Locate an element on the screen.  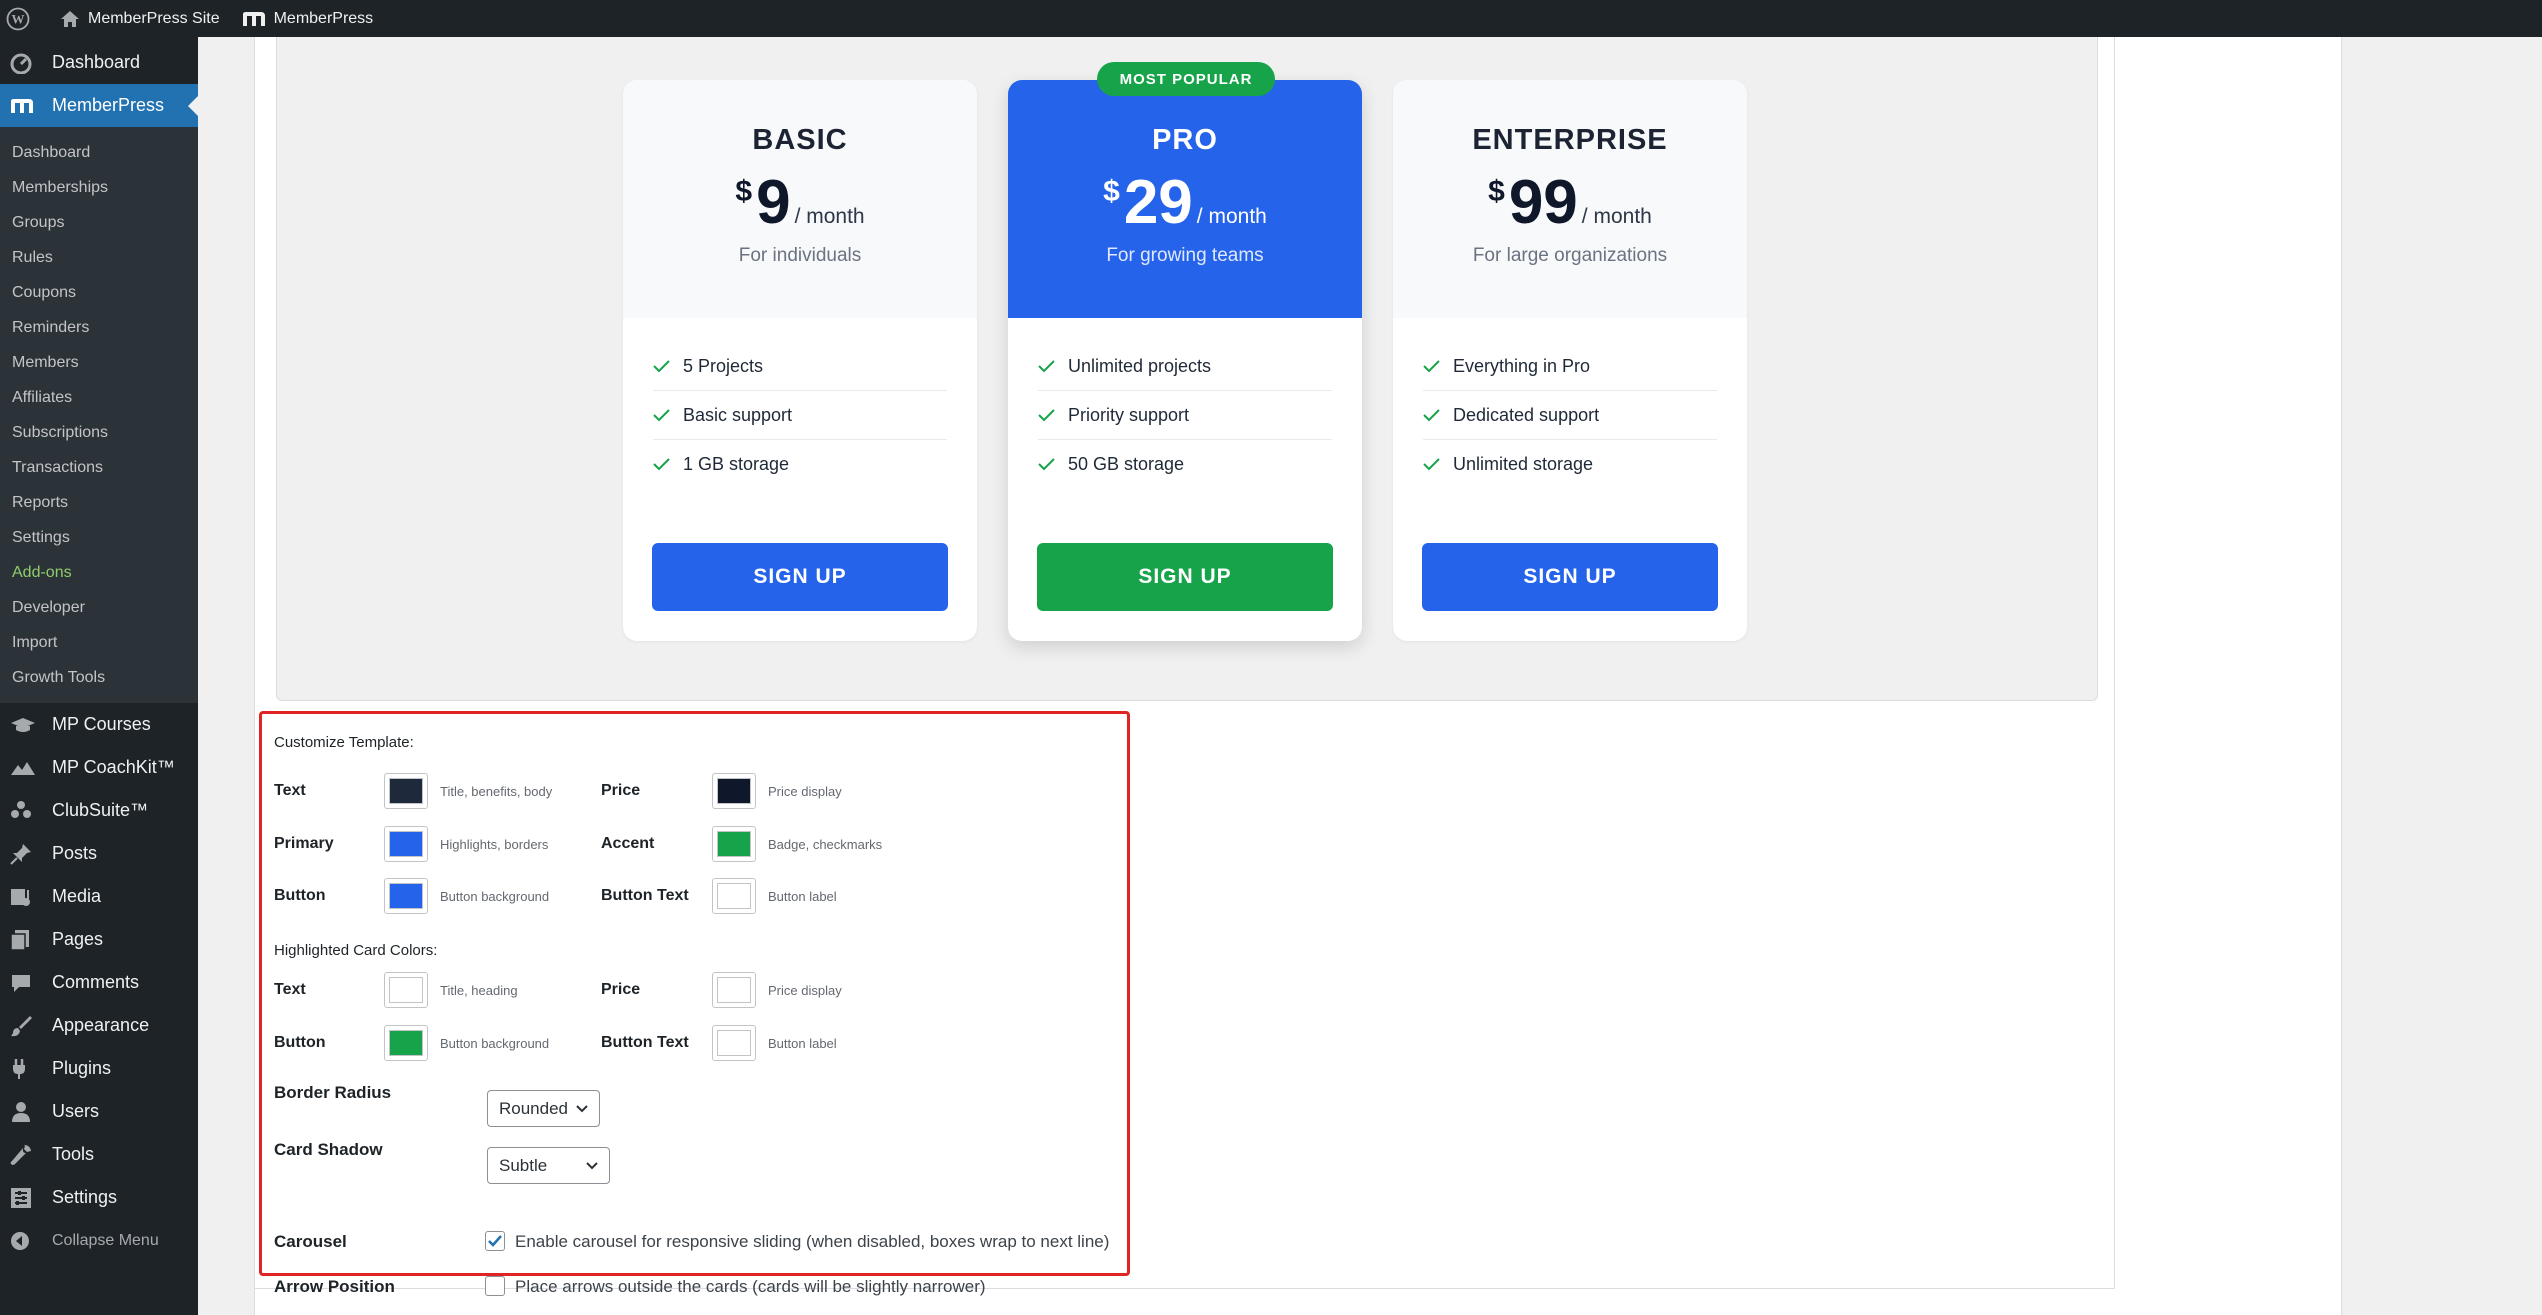
wrench-icon is located at coordinates (24, 1155).